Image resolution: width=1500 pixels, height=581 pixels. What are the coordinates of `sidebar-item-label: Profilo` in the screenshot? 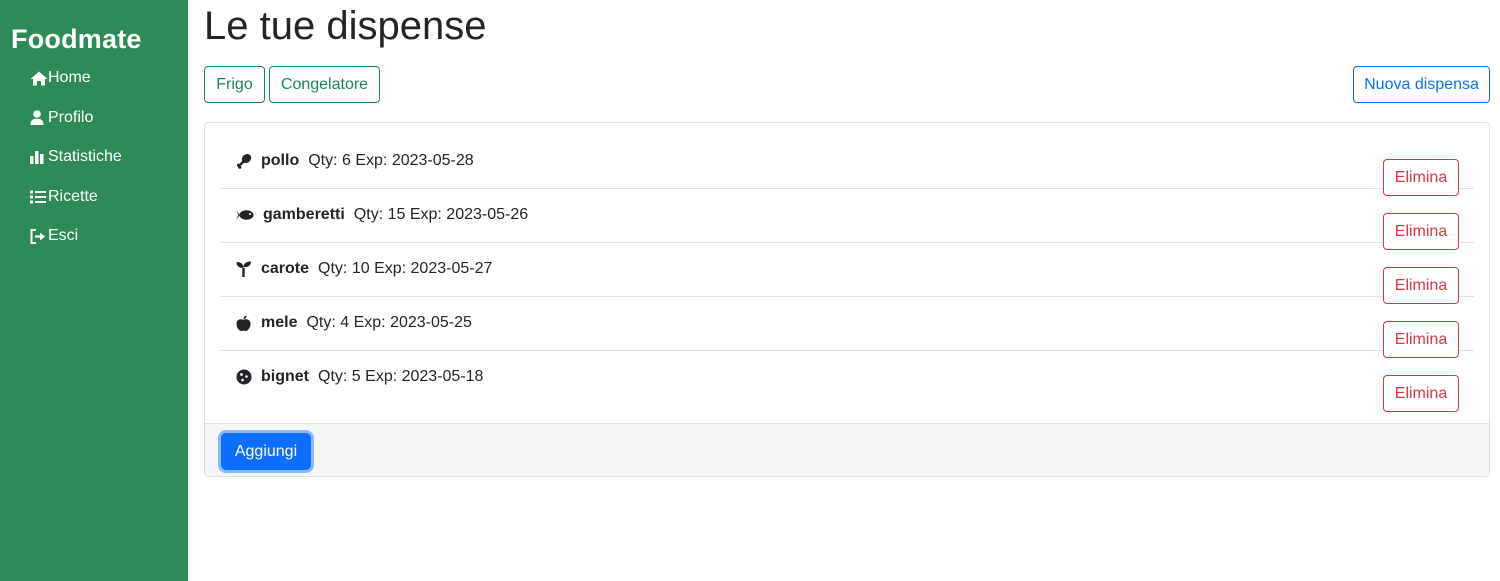 It's located at (71, 117).